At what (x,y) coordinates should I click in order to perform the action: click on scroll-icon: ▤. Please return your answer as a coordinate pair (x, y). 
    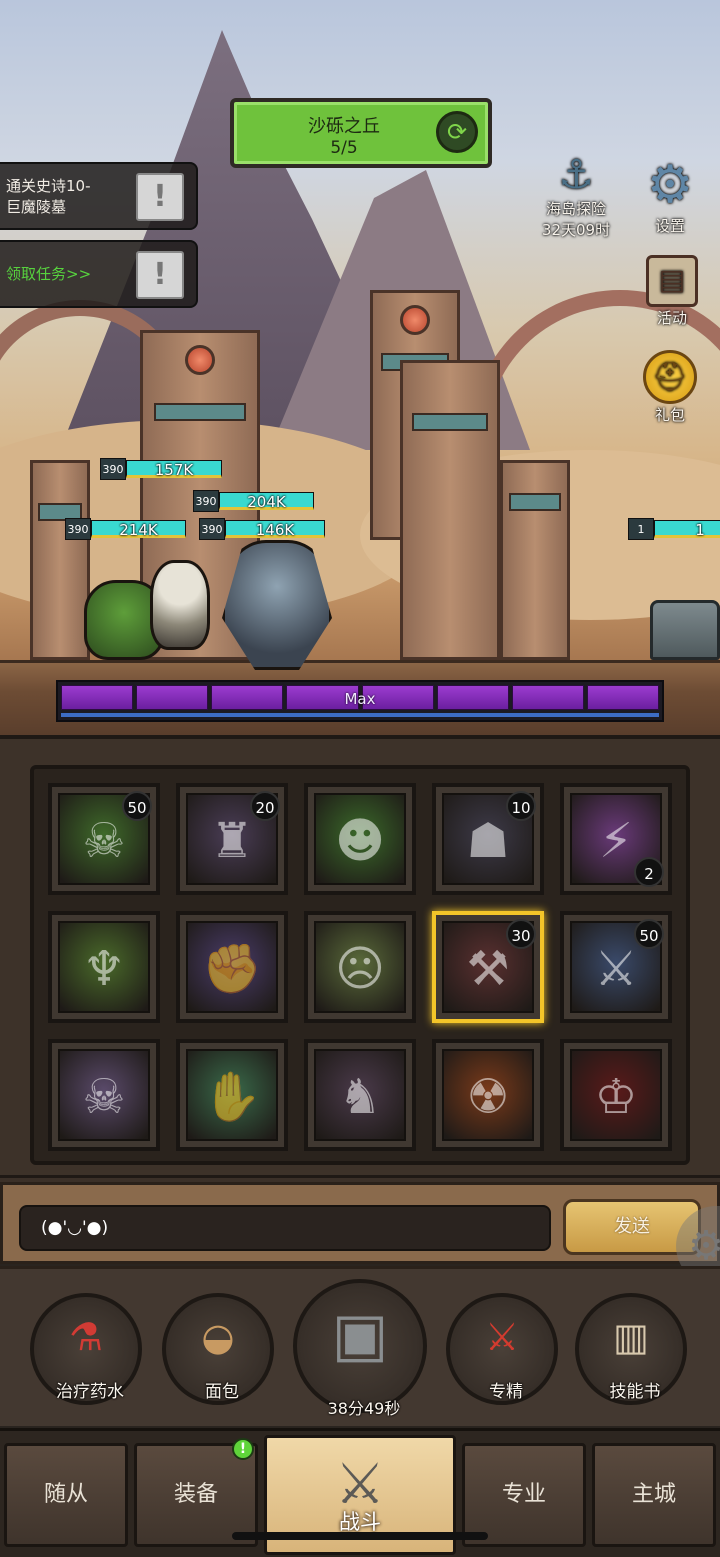
    Looking at the image, I should click on (672, 281).